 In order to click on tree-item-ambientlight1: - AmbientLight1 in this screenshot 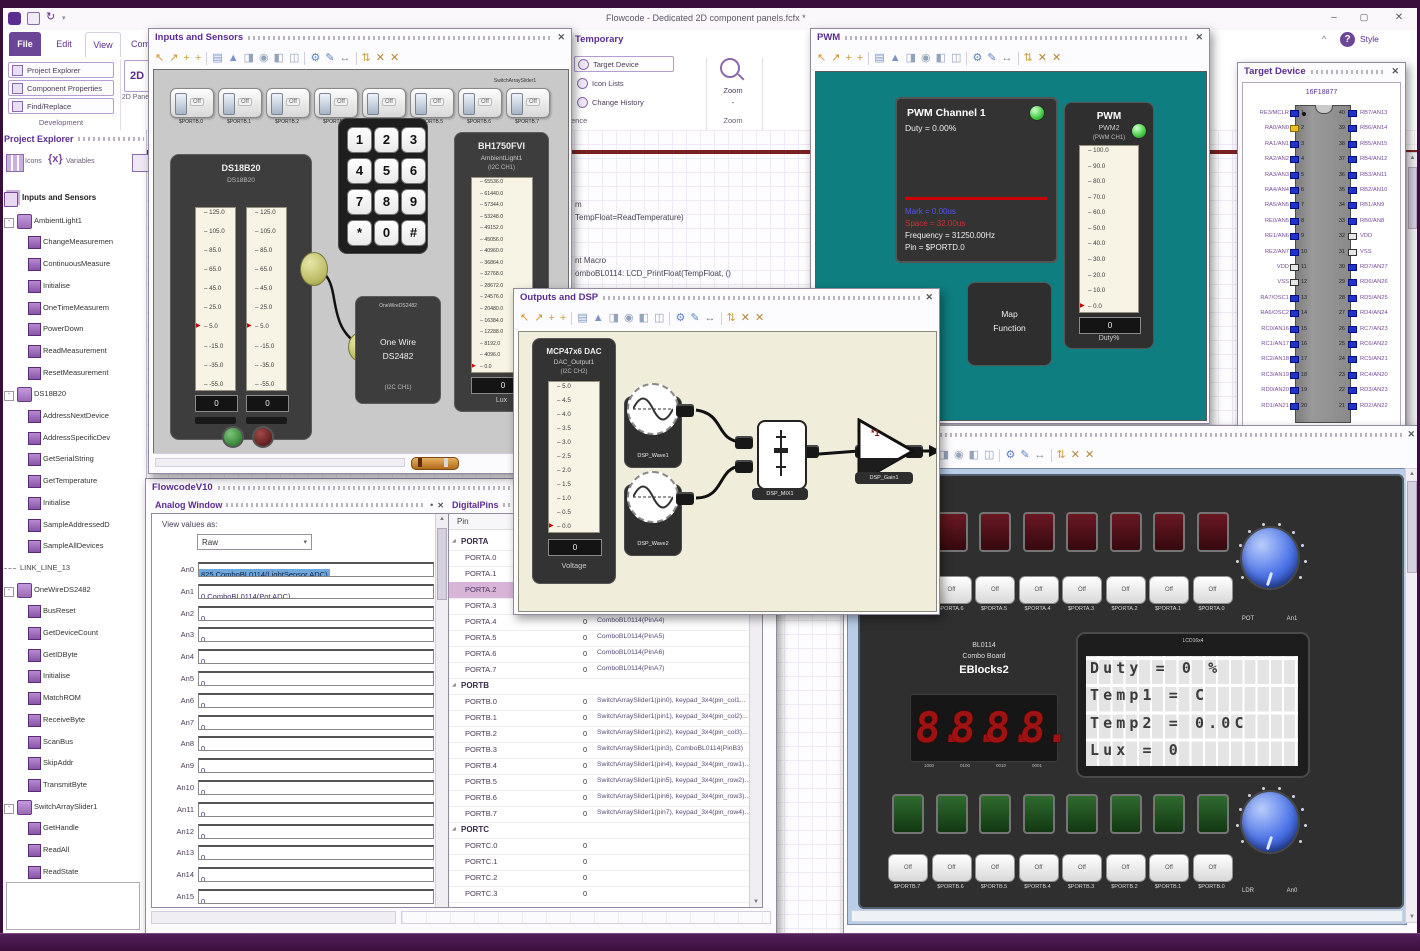, I will do `click(73, 222)`.